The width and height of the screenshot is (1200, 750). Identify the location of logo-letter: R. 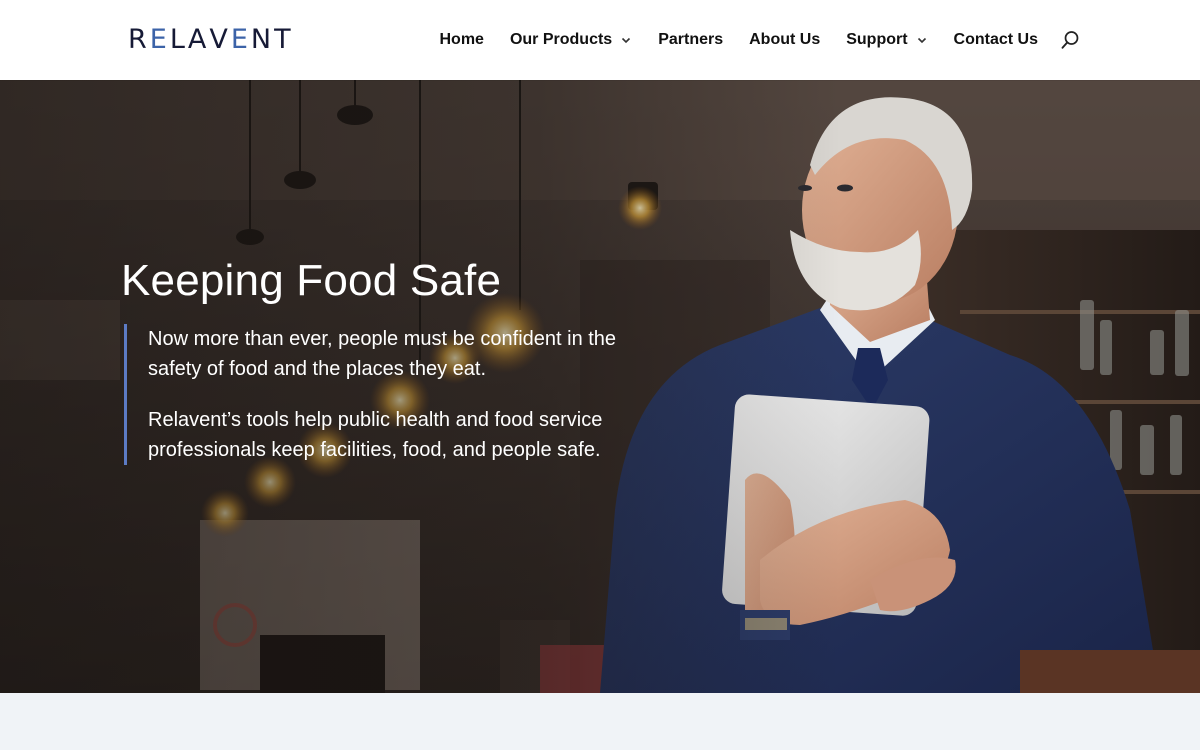
(139, 39).